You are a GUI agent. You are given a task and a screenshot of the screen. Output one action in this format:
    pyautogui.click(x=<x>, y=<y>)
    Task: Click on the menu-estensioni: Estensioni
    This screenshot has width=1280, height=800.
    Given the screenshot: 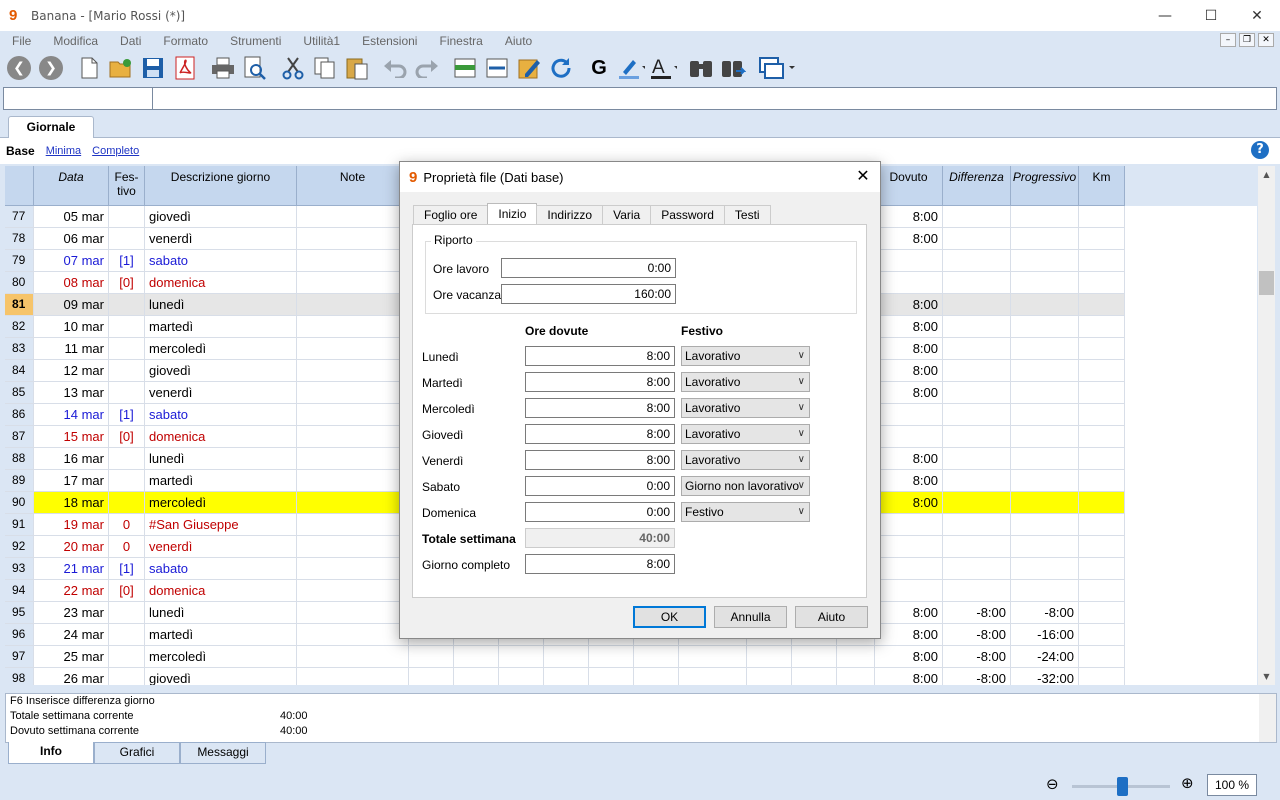 What is the action you would take?
    pyautogui.click(x=388, y=41)
    